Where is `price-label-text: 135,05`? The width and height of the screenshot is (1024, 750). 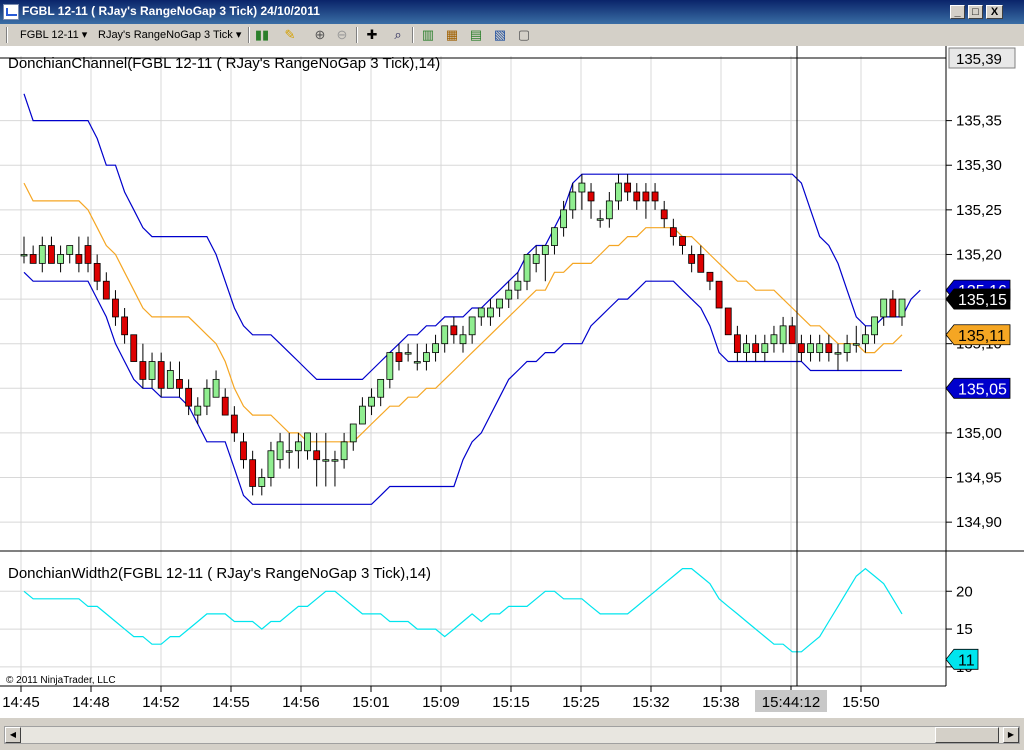 price-label-text: 135,05 is located at coordinates (982, 389).